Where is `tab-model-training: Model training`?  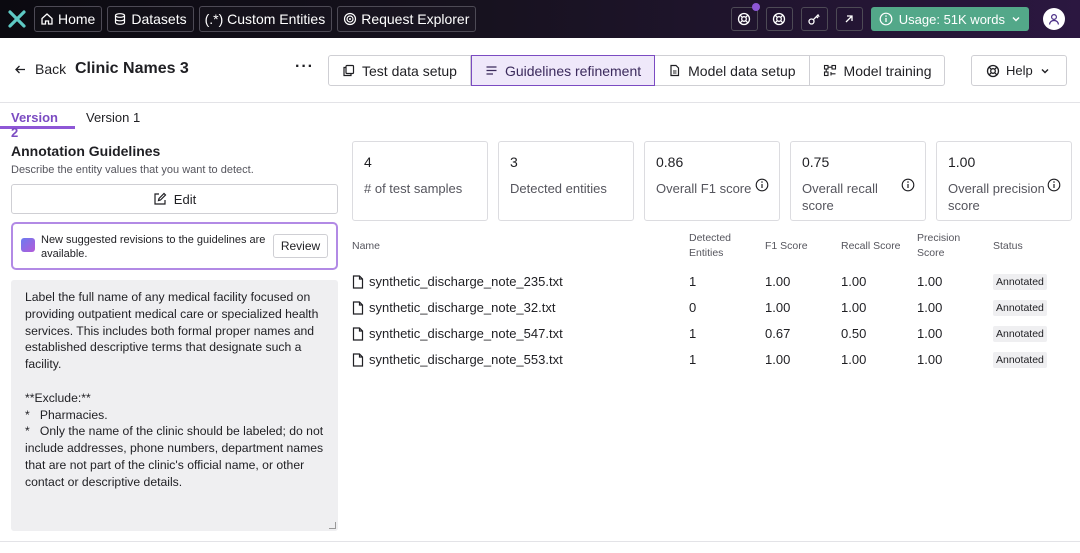
tab-model-training: Model training is located at coordinates (877, 70).